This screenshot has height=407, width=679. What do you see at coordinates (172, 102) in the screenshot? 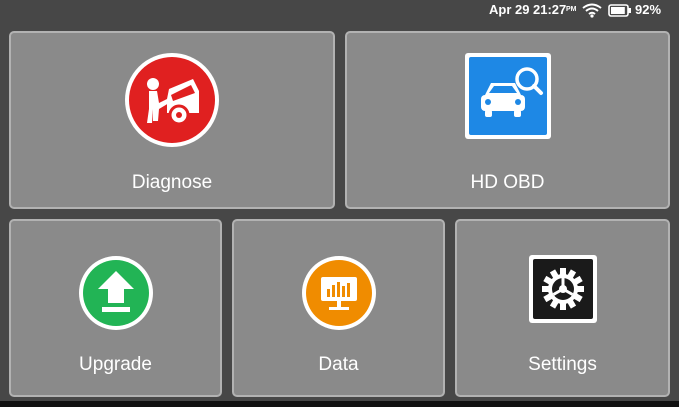
I see `car-mechanic-icon` at bounding box center [172, 102].